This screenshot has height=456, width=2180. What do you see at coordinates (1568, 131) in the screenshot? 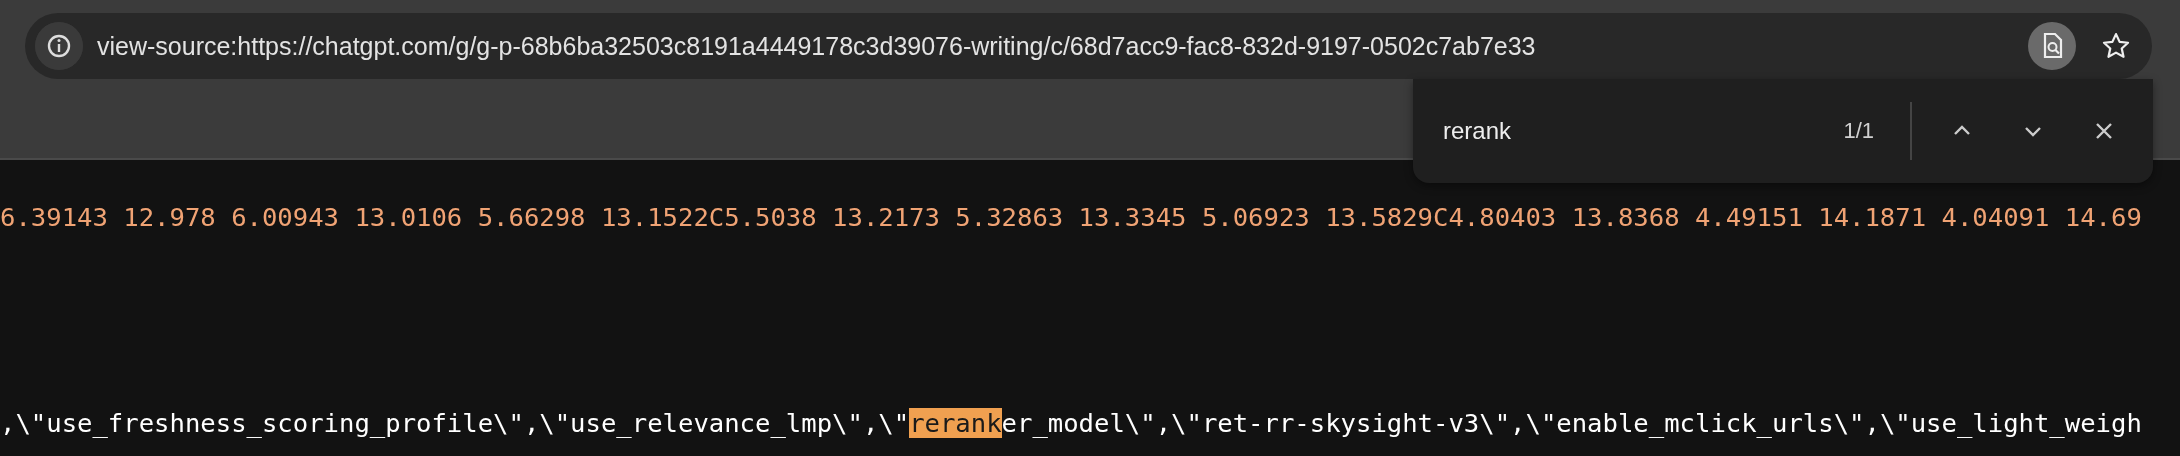
I see `find-field: rerank` at bounding box center [1568, 131].